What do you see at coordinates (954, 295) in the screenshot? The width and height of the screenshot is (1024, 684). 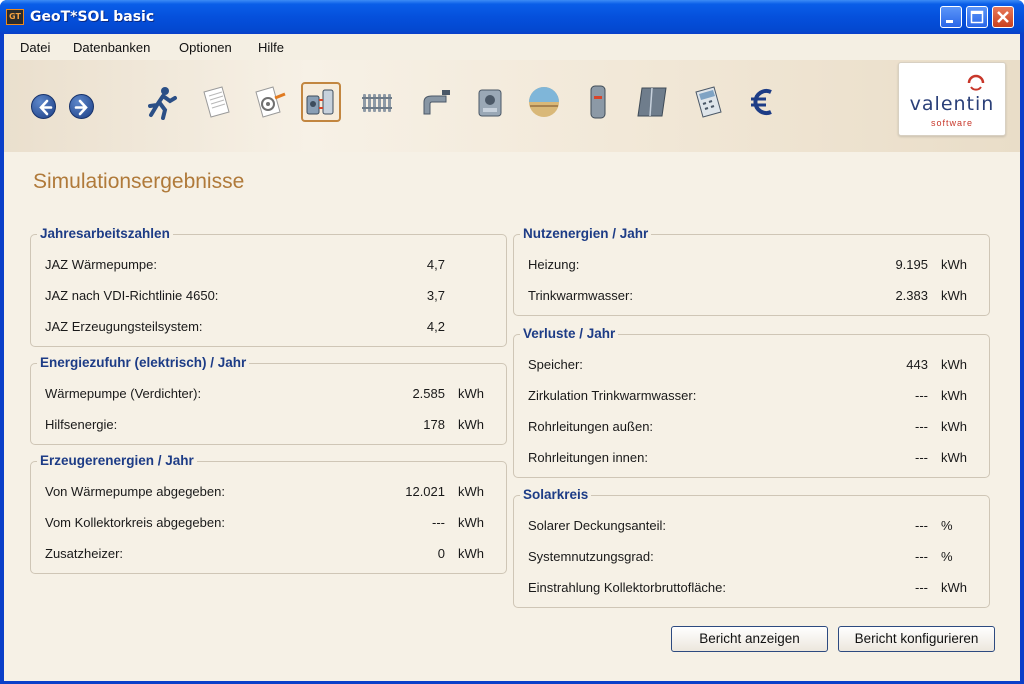 I see `nutzenergien-trinkwarmwasser-unit: kWh` at bounding box center [954, 295].